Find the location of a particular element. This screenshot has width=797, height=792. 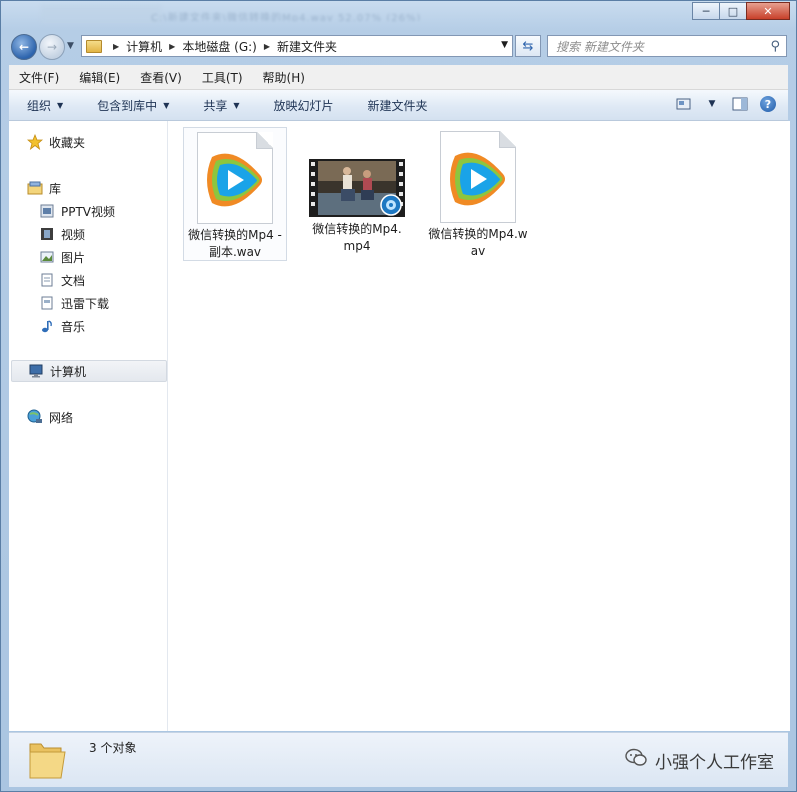

help-icon: ? is located at coordinates (768, 104).